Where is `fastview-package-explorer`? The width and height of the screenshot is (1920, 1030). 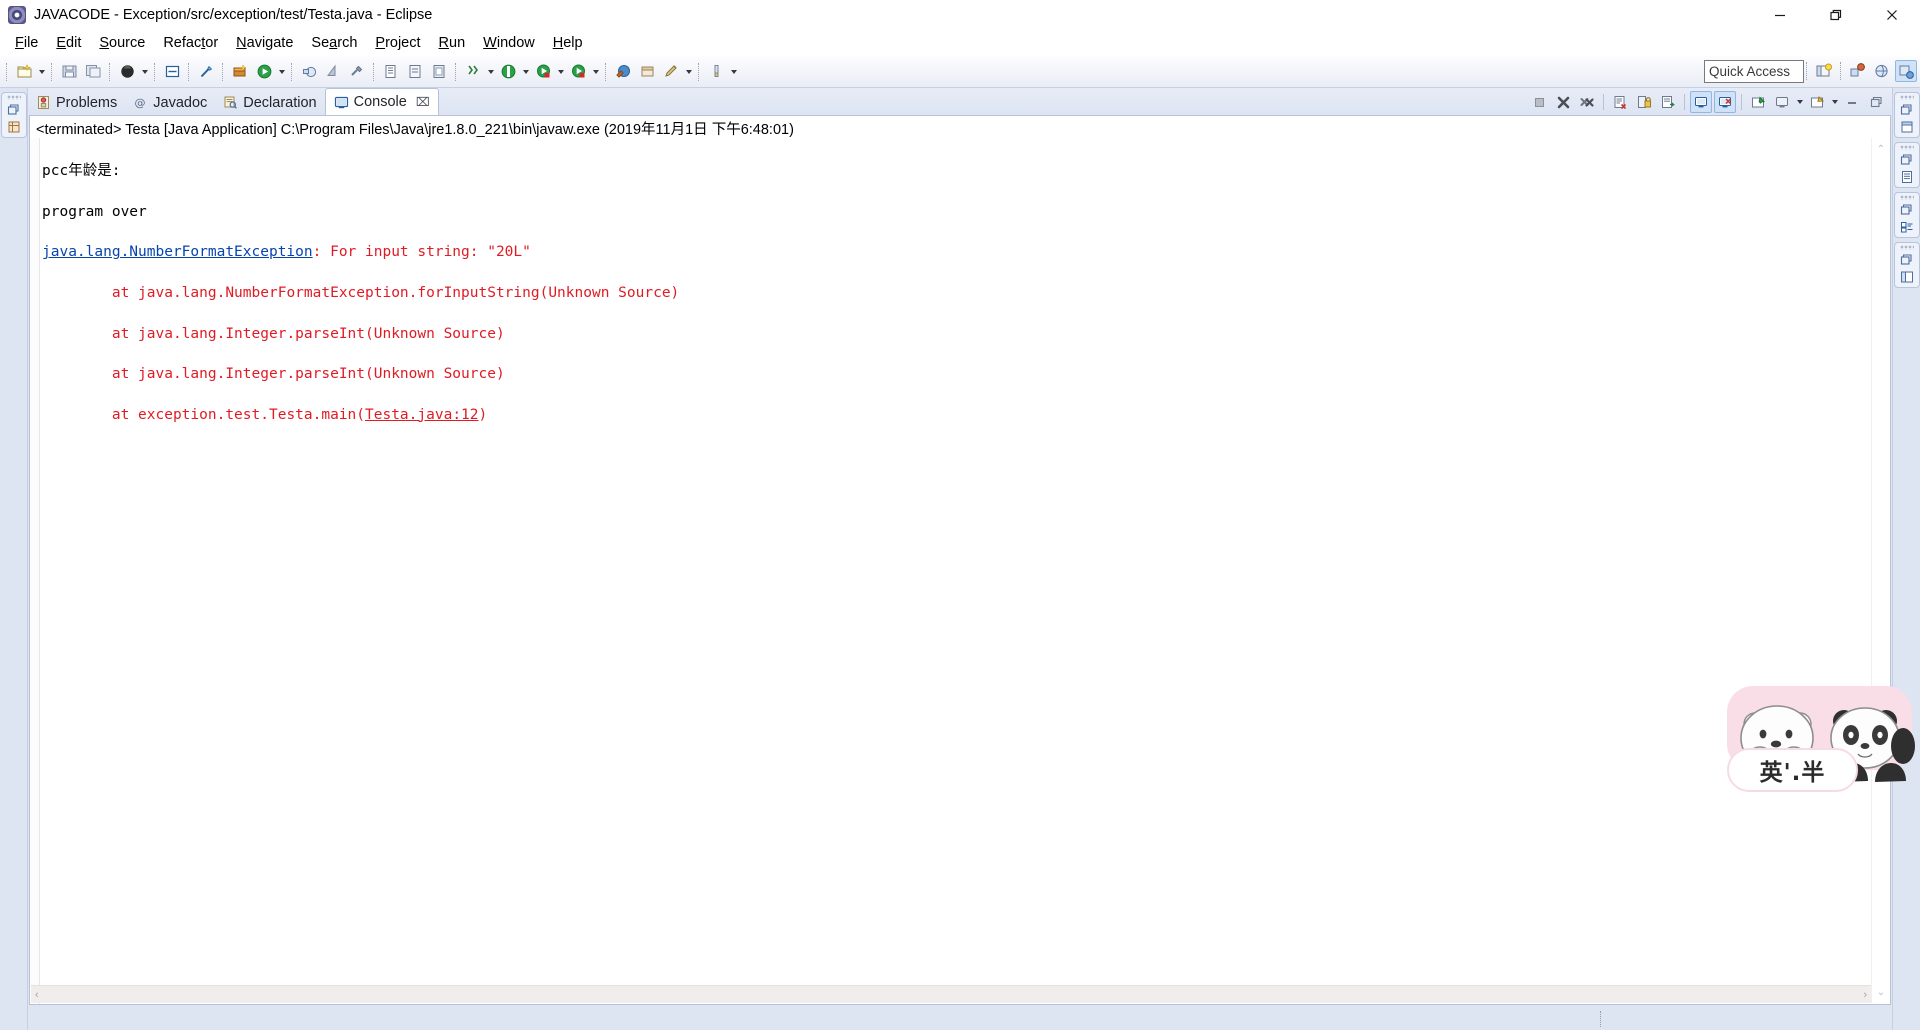 fastview-package-explorer is located at coordinates (14, 115).